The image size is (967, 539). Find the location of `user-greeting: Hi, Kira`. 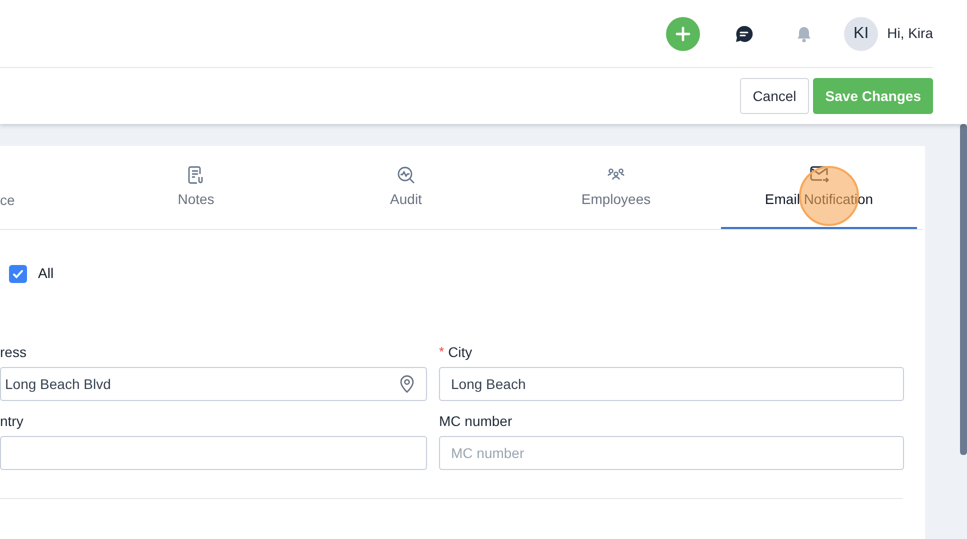

user-greeting: Hi, Kira is located at coordinates (910, 33).